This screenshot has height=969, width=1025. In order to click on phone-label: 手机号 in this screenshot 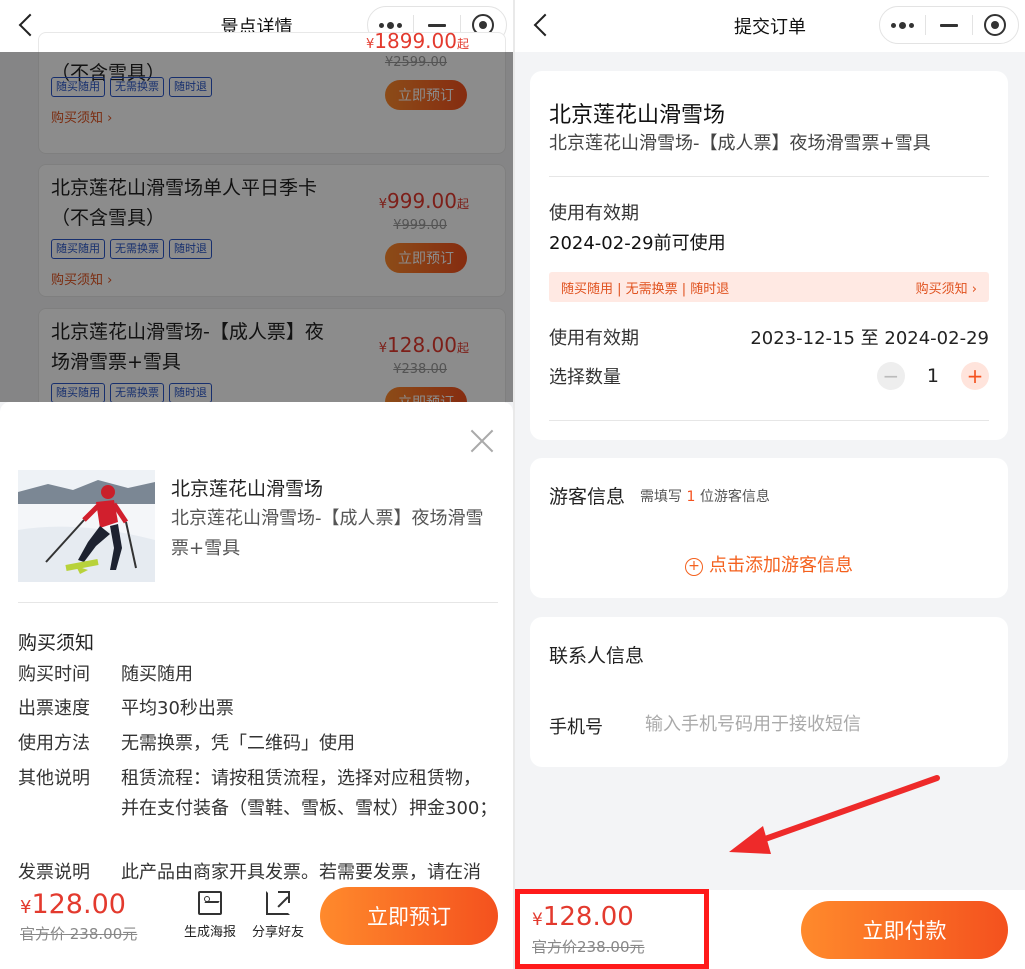, I will do `click(576, 727)`.